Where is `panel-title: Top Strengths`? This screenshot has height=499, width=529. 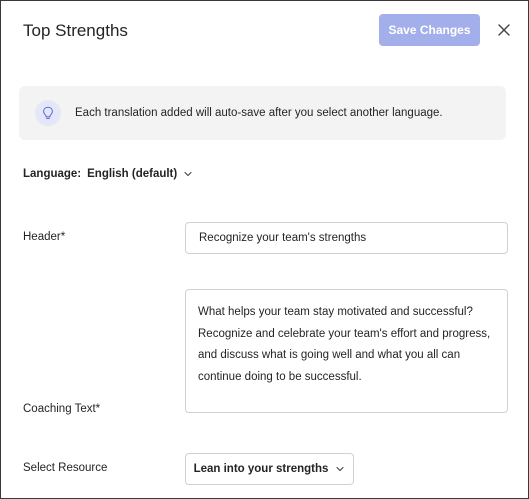
panel-title: Top Strengths is located at coordinates (75, 30).